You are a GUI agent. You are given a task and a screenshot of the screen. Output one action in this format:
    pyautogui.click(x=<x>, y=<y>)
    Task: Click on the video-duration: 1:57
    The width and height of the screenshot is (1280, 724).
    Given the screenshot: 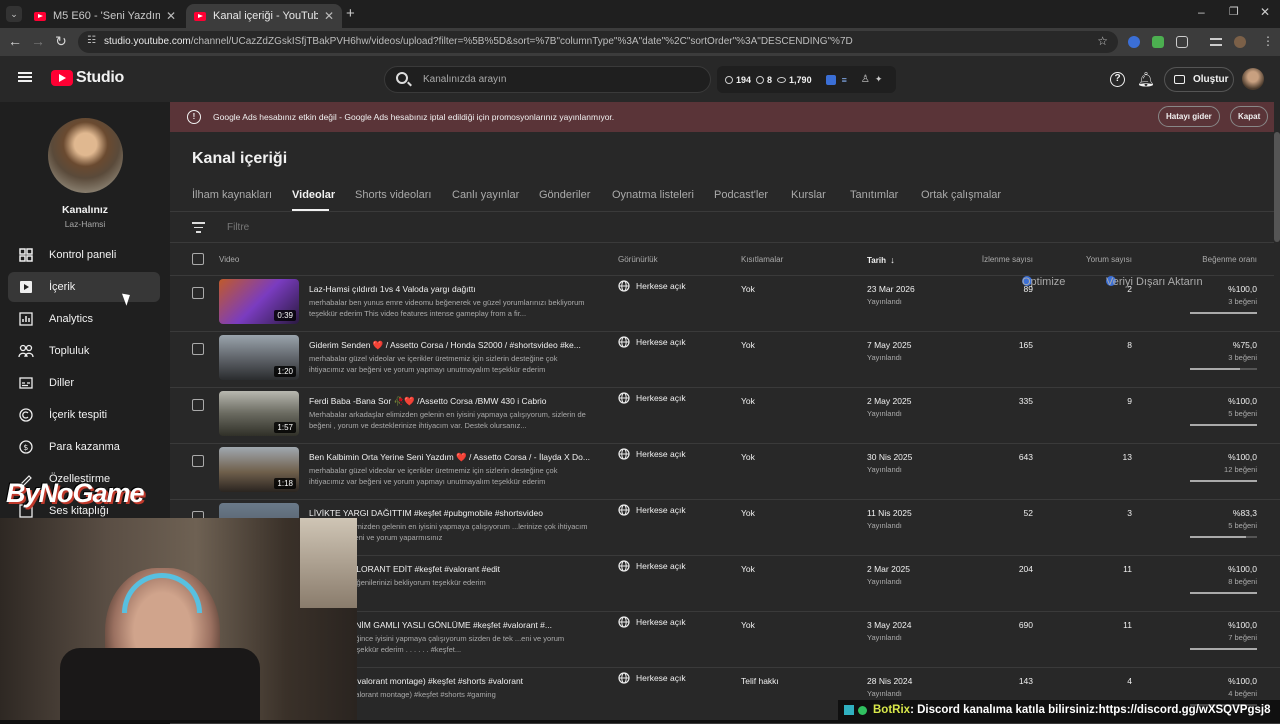 What is the action you would take?
    pyautogui.click(x=285, y=427)
    